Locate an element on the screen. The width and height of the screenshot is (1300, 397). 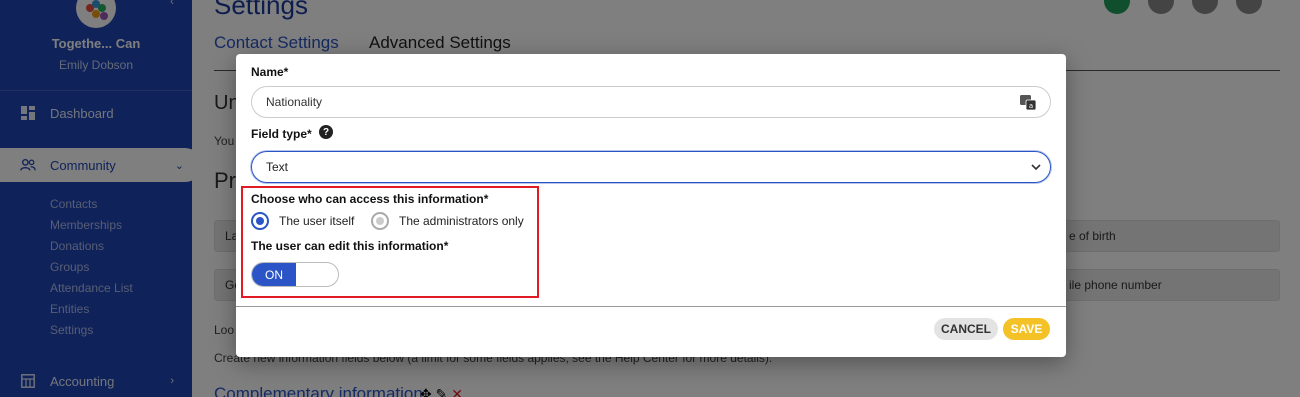
radio-unselected-icon is located at coordinates (380, 221).